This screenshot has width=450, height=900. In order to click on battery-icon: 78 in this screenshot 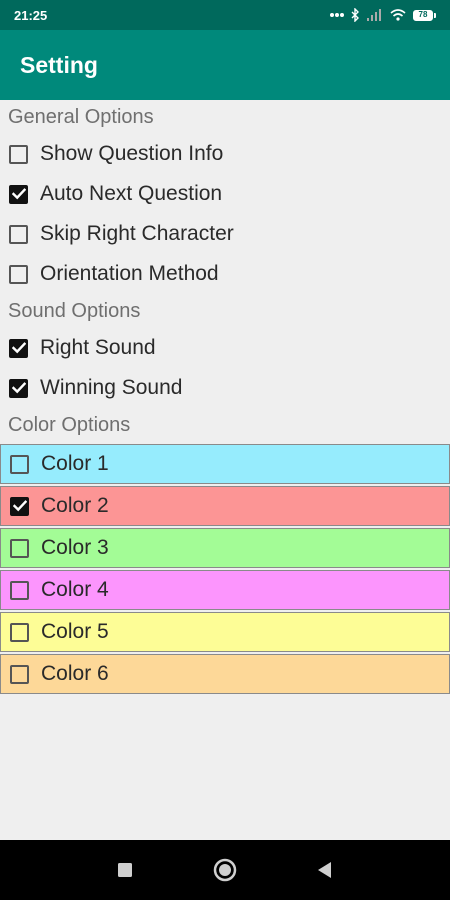, I will do `click(424, 15)`.